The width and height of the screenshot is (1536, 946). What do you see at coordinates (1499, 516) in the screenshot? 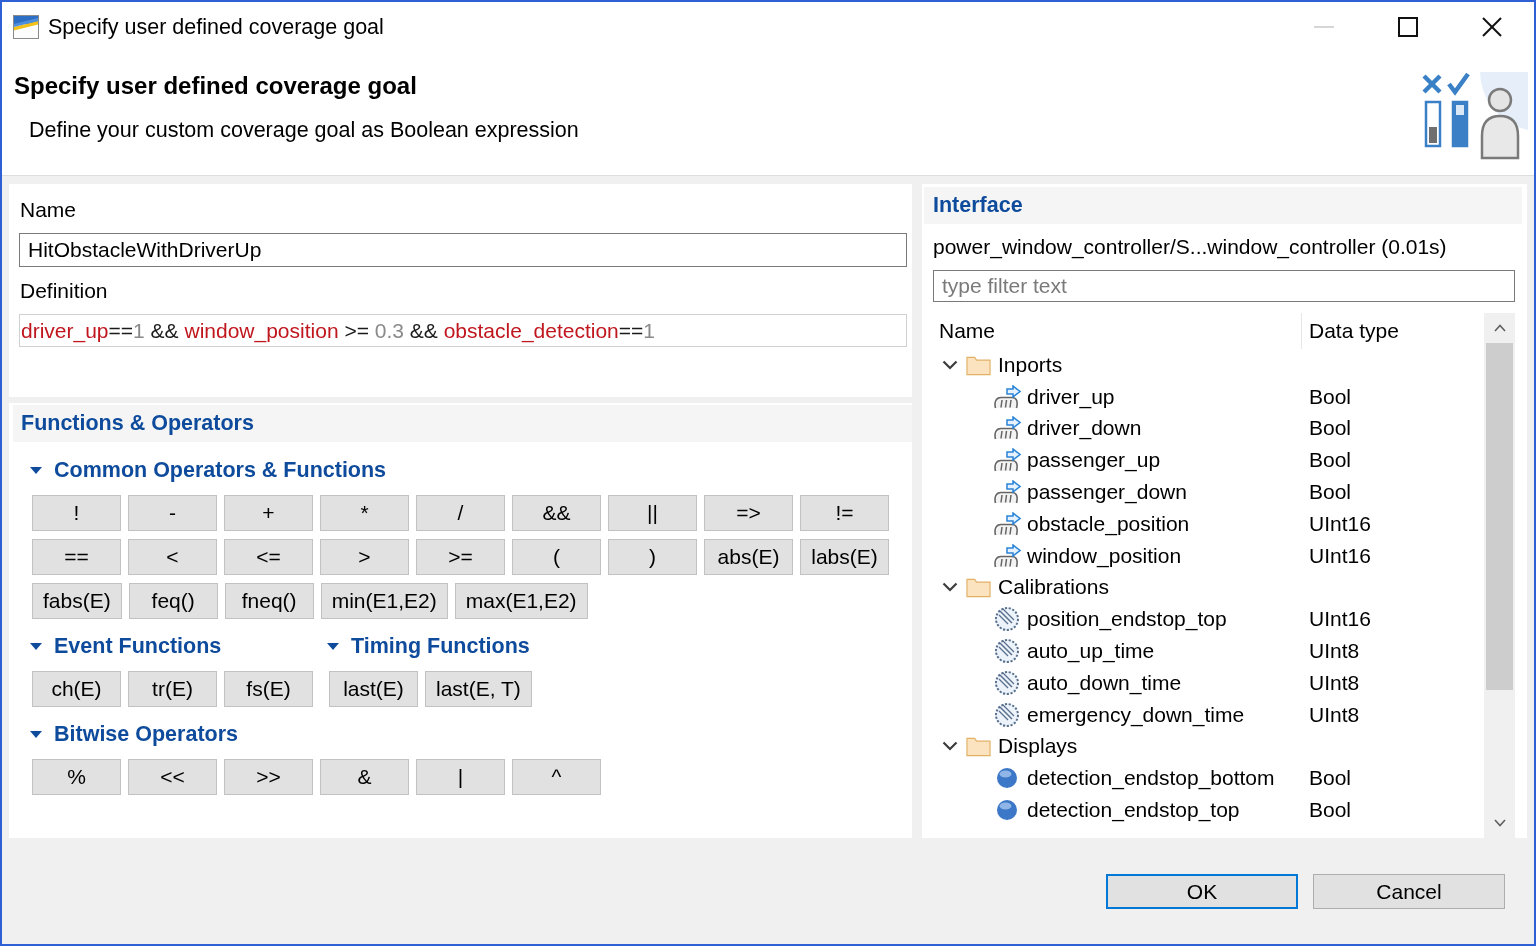
I see `scrollbar-thumb` at bounding box center [1499, 516].